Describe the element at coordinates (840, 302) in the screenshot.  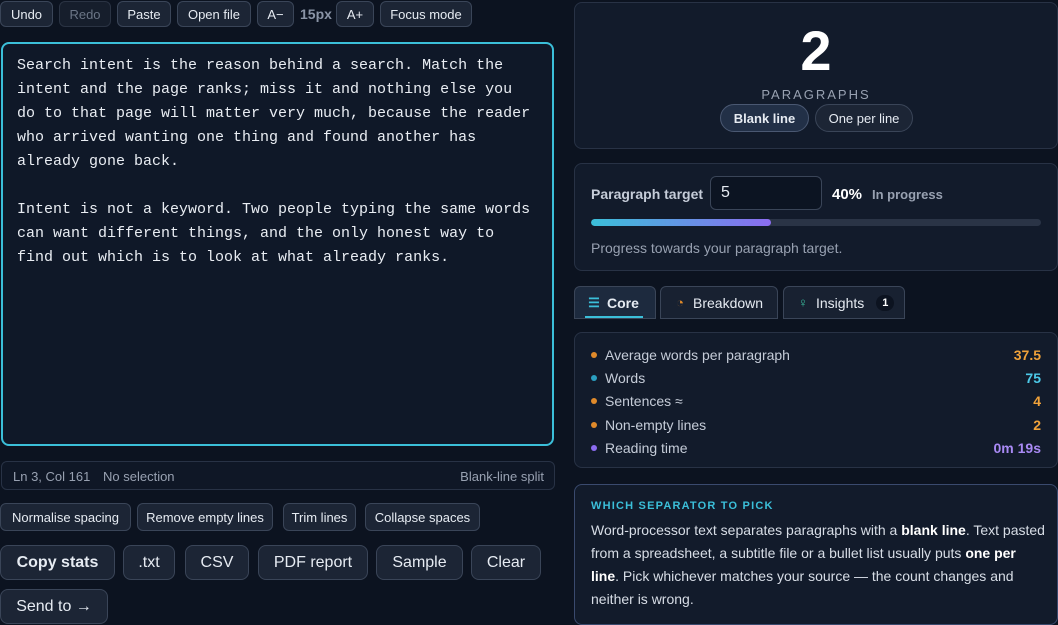
I see `tab-insights-label: Insights` at that location.